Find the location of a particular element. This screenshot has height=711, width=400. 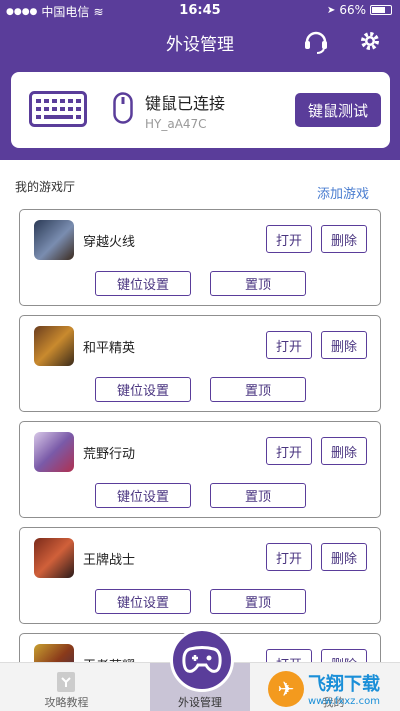

game-name: 和平精英 is located at coordinates (109, 348).